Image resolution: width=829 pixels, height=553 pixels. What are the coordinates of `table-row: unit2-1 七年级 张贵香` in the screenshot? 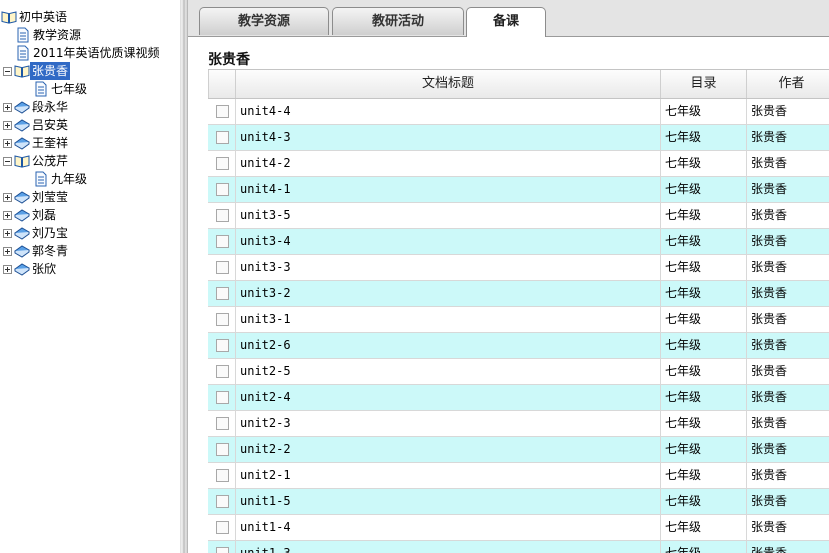 It's located at (518, 476).